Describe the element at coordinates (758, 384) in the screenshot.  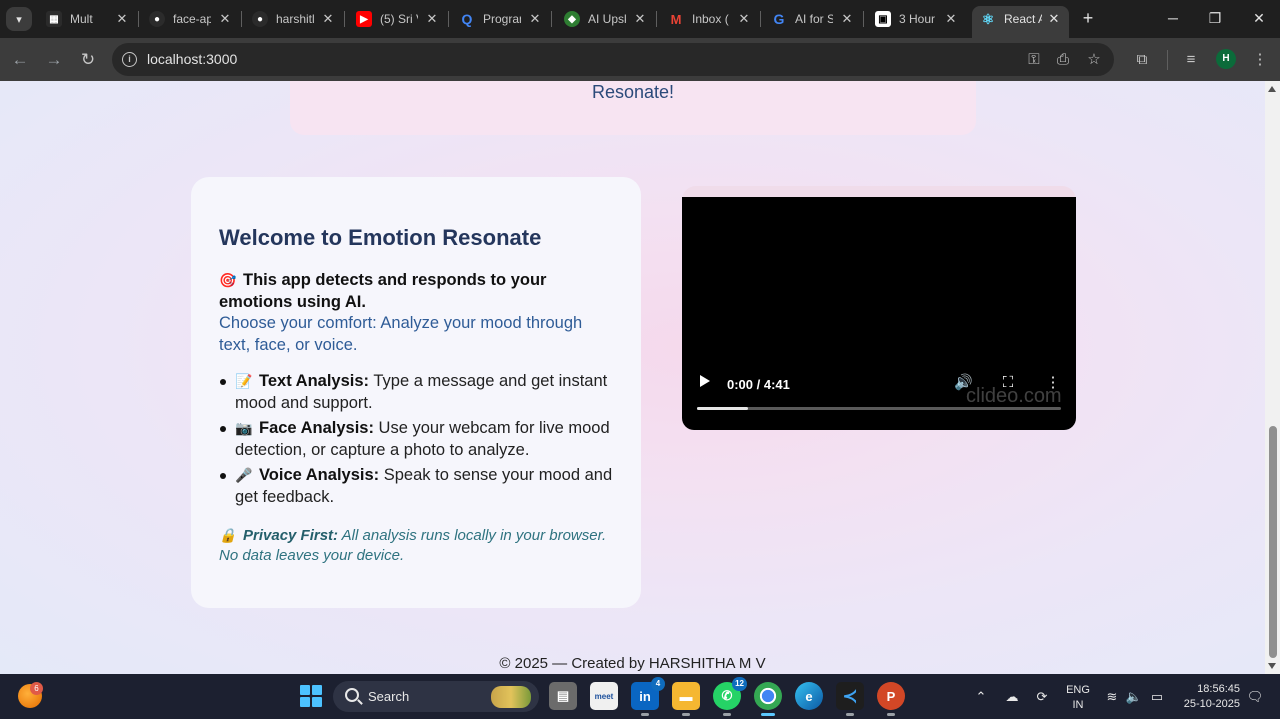
I see `video-time: 0:00 / 4:41` at that location.